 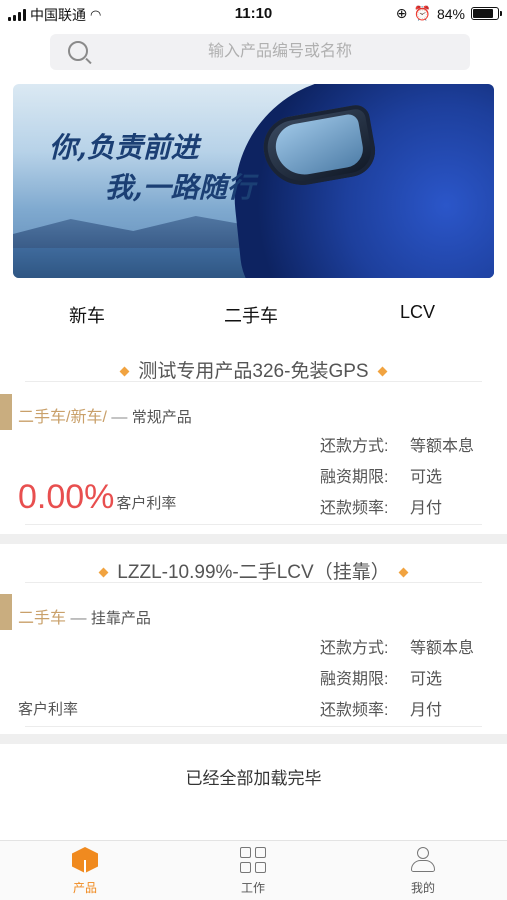 I want to click on user-icon, so click(x=423, y=861).